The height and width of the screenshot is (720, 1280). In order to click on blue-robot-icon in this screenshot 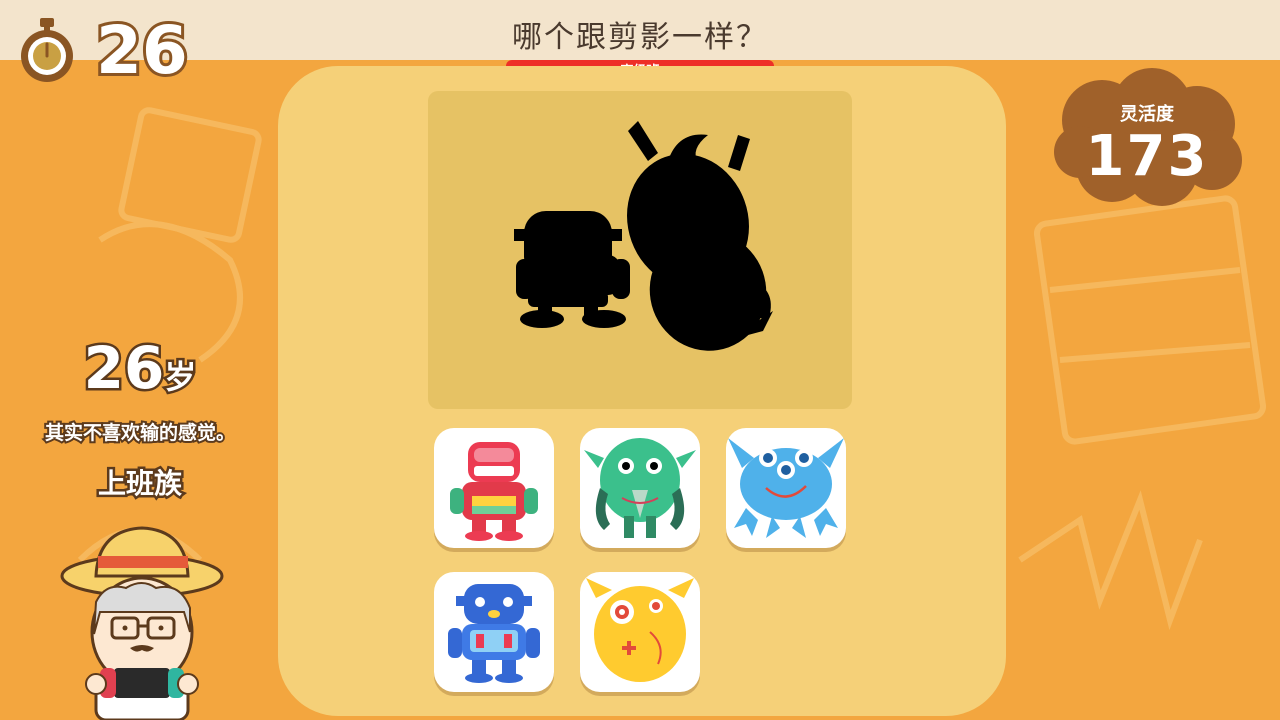, I will do `click(494, 633)`.